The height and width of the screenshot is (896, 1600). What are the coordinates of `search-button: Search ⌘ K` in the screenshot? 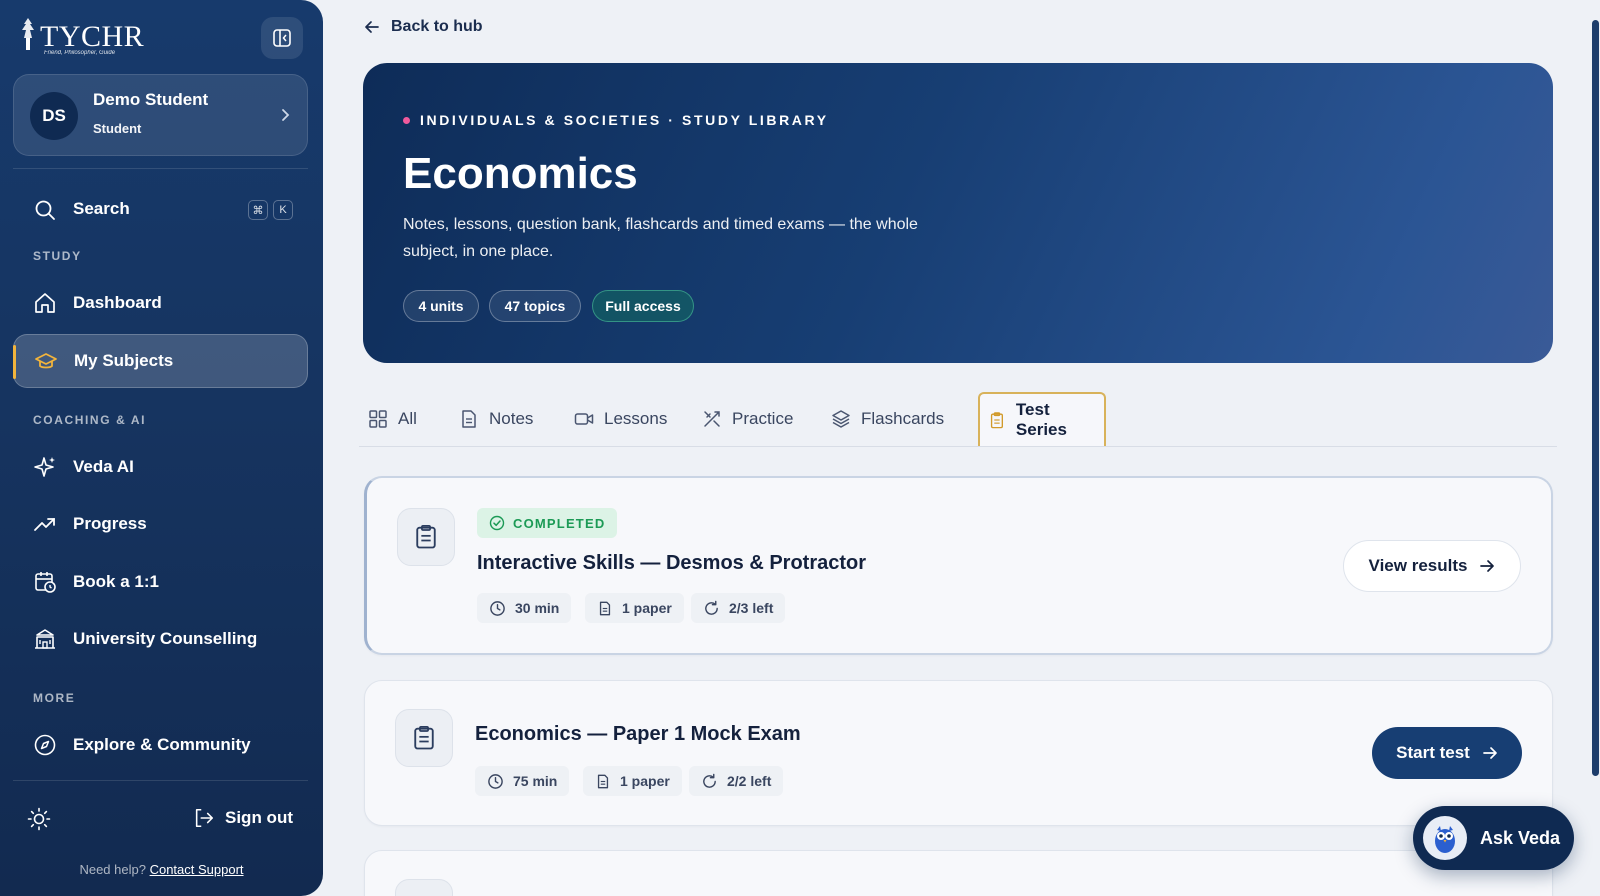 It's located at (160, 210).